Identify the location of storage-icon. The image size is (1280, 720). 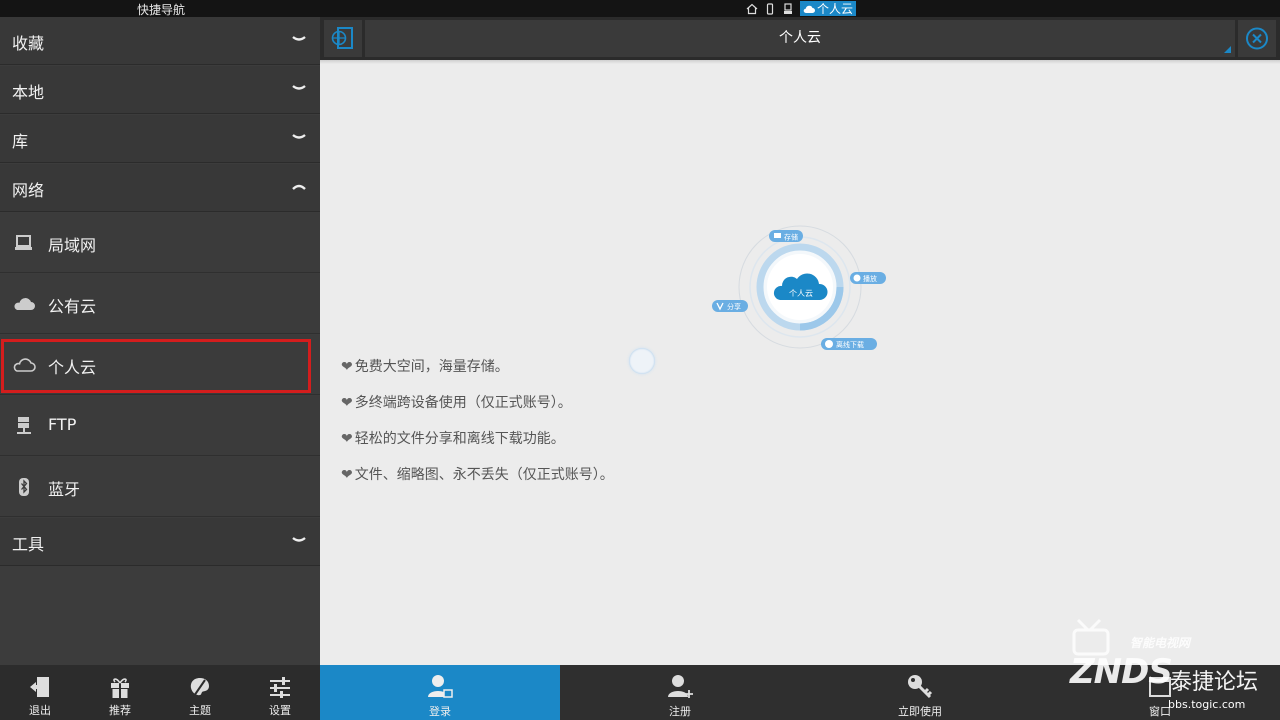
(777, 235).